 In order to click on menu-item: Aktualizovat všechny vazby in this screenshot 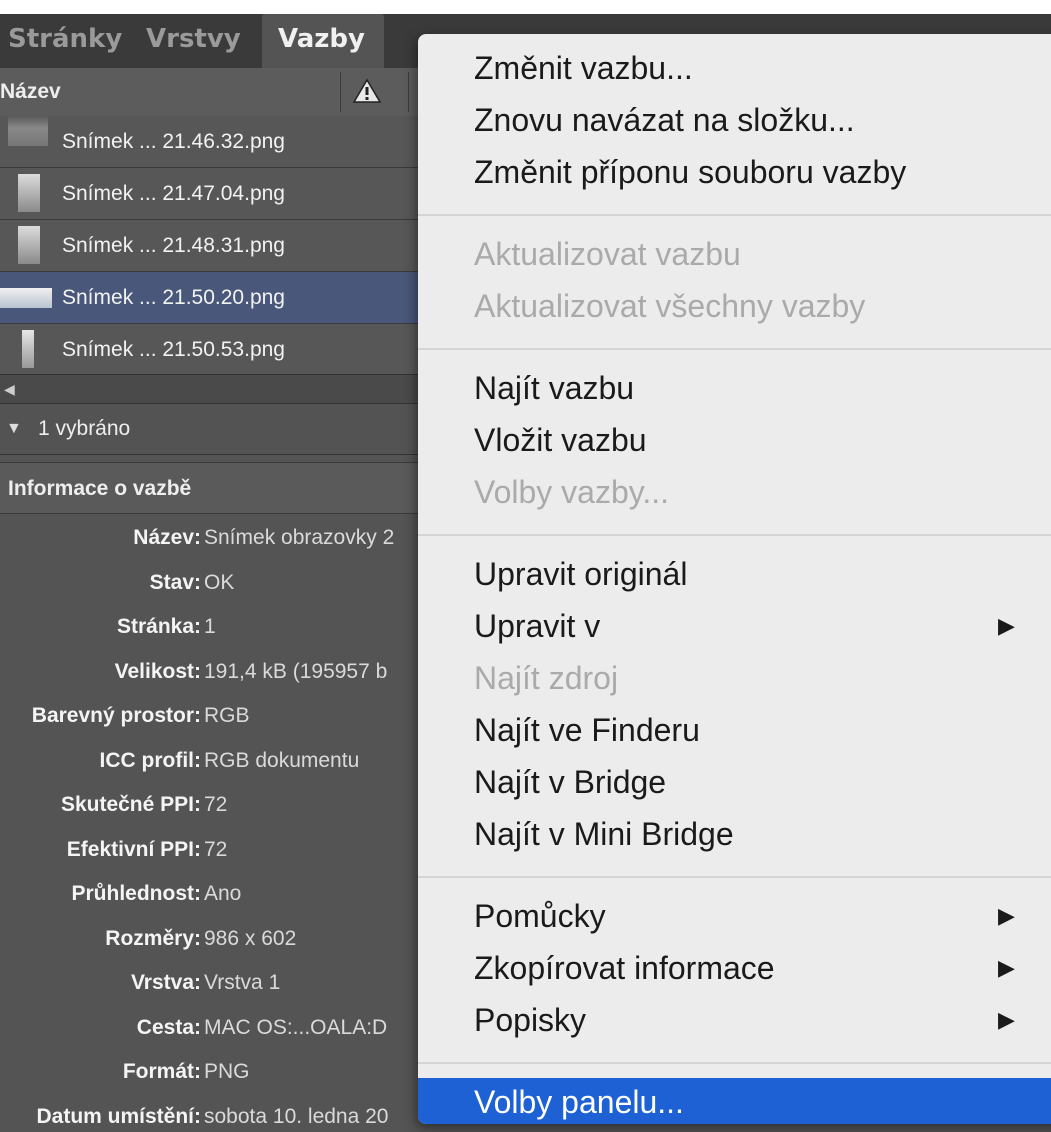, I will do `click(734, 306)`.